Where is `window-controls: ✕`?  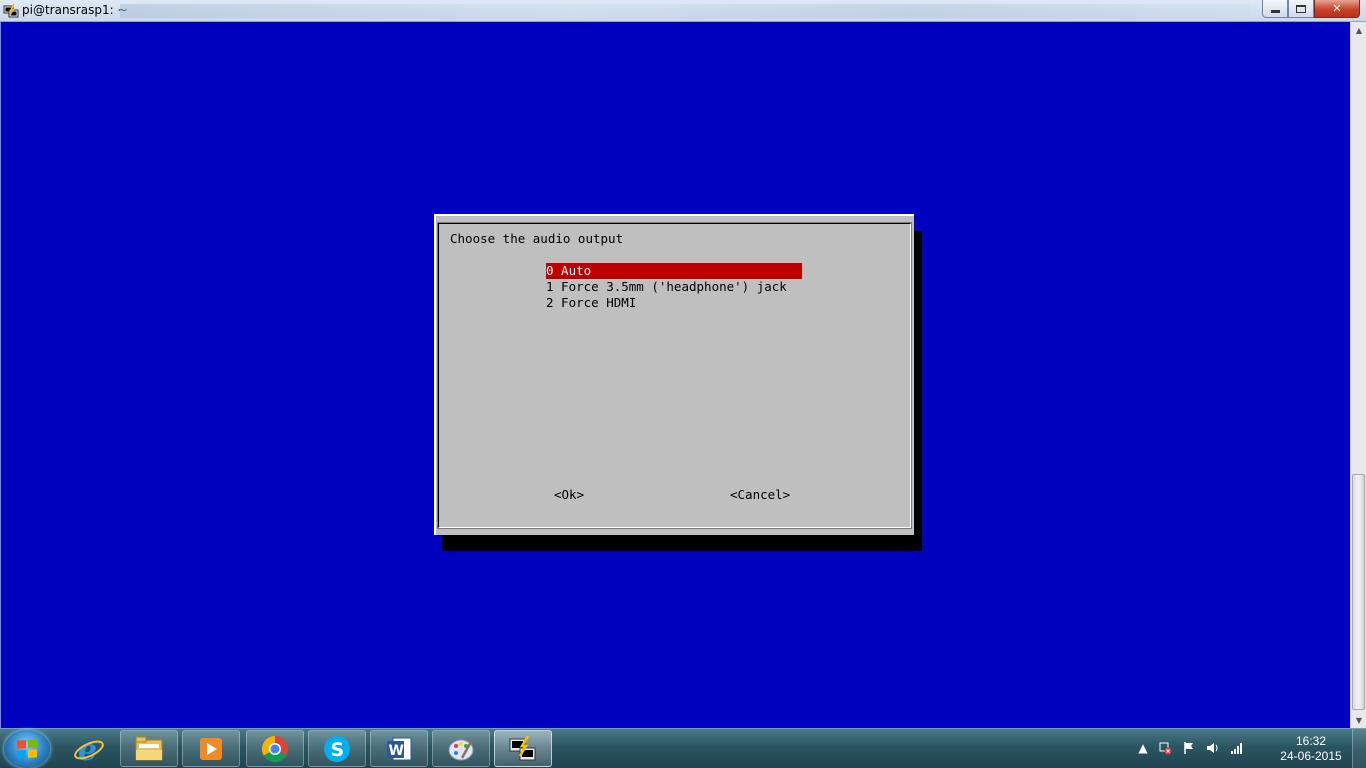
window-controls: ✕ is located at coordinates (1311, 9).